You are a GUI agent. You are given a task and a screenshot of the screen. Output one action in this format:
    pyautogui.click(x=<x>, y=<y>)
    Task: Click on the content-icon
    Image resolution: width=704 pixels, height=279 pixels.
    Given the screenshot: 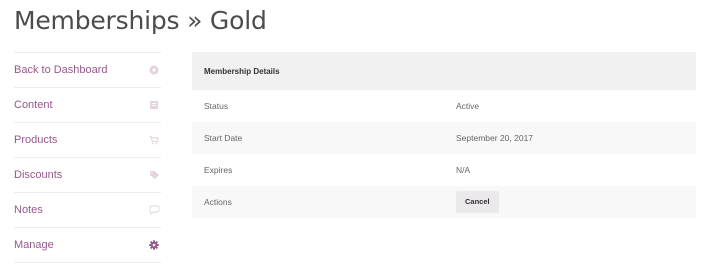 What is the action you would take?
    pyautogui.click(x=154, y=105)
    